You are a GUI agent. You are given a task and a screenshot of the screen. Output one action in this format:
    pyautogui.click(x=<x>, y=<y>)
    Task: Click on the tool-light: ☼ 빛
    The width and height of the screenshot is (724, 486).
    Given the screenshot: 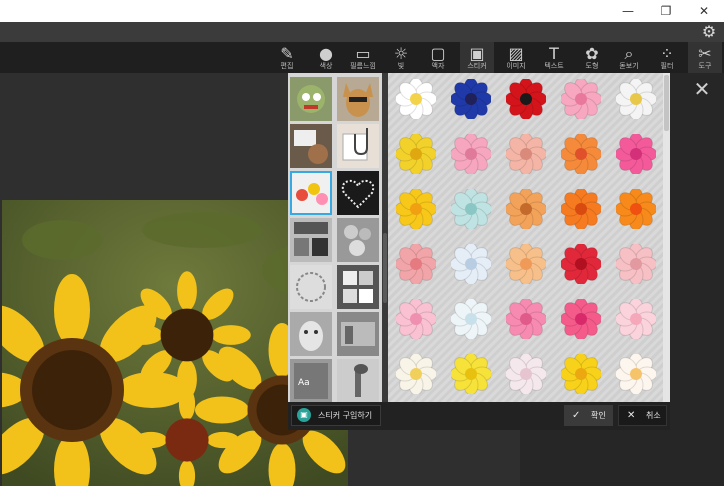 What is the action you would take?
    pyautogui.click(x=401, y=57)
    